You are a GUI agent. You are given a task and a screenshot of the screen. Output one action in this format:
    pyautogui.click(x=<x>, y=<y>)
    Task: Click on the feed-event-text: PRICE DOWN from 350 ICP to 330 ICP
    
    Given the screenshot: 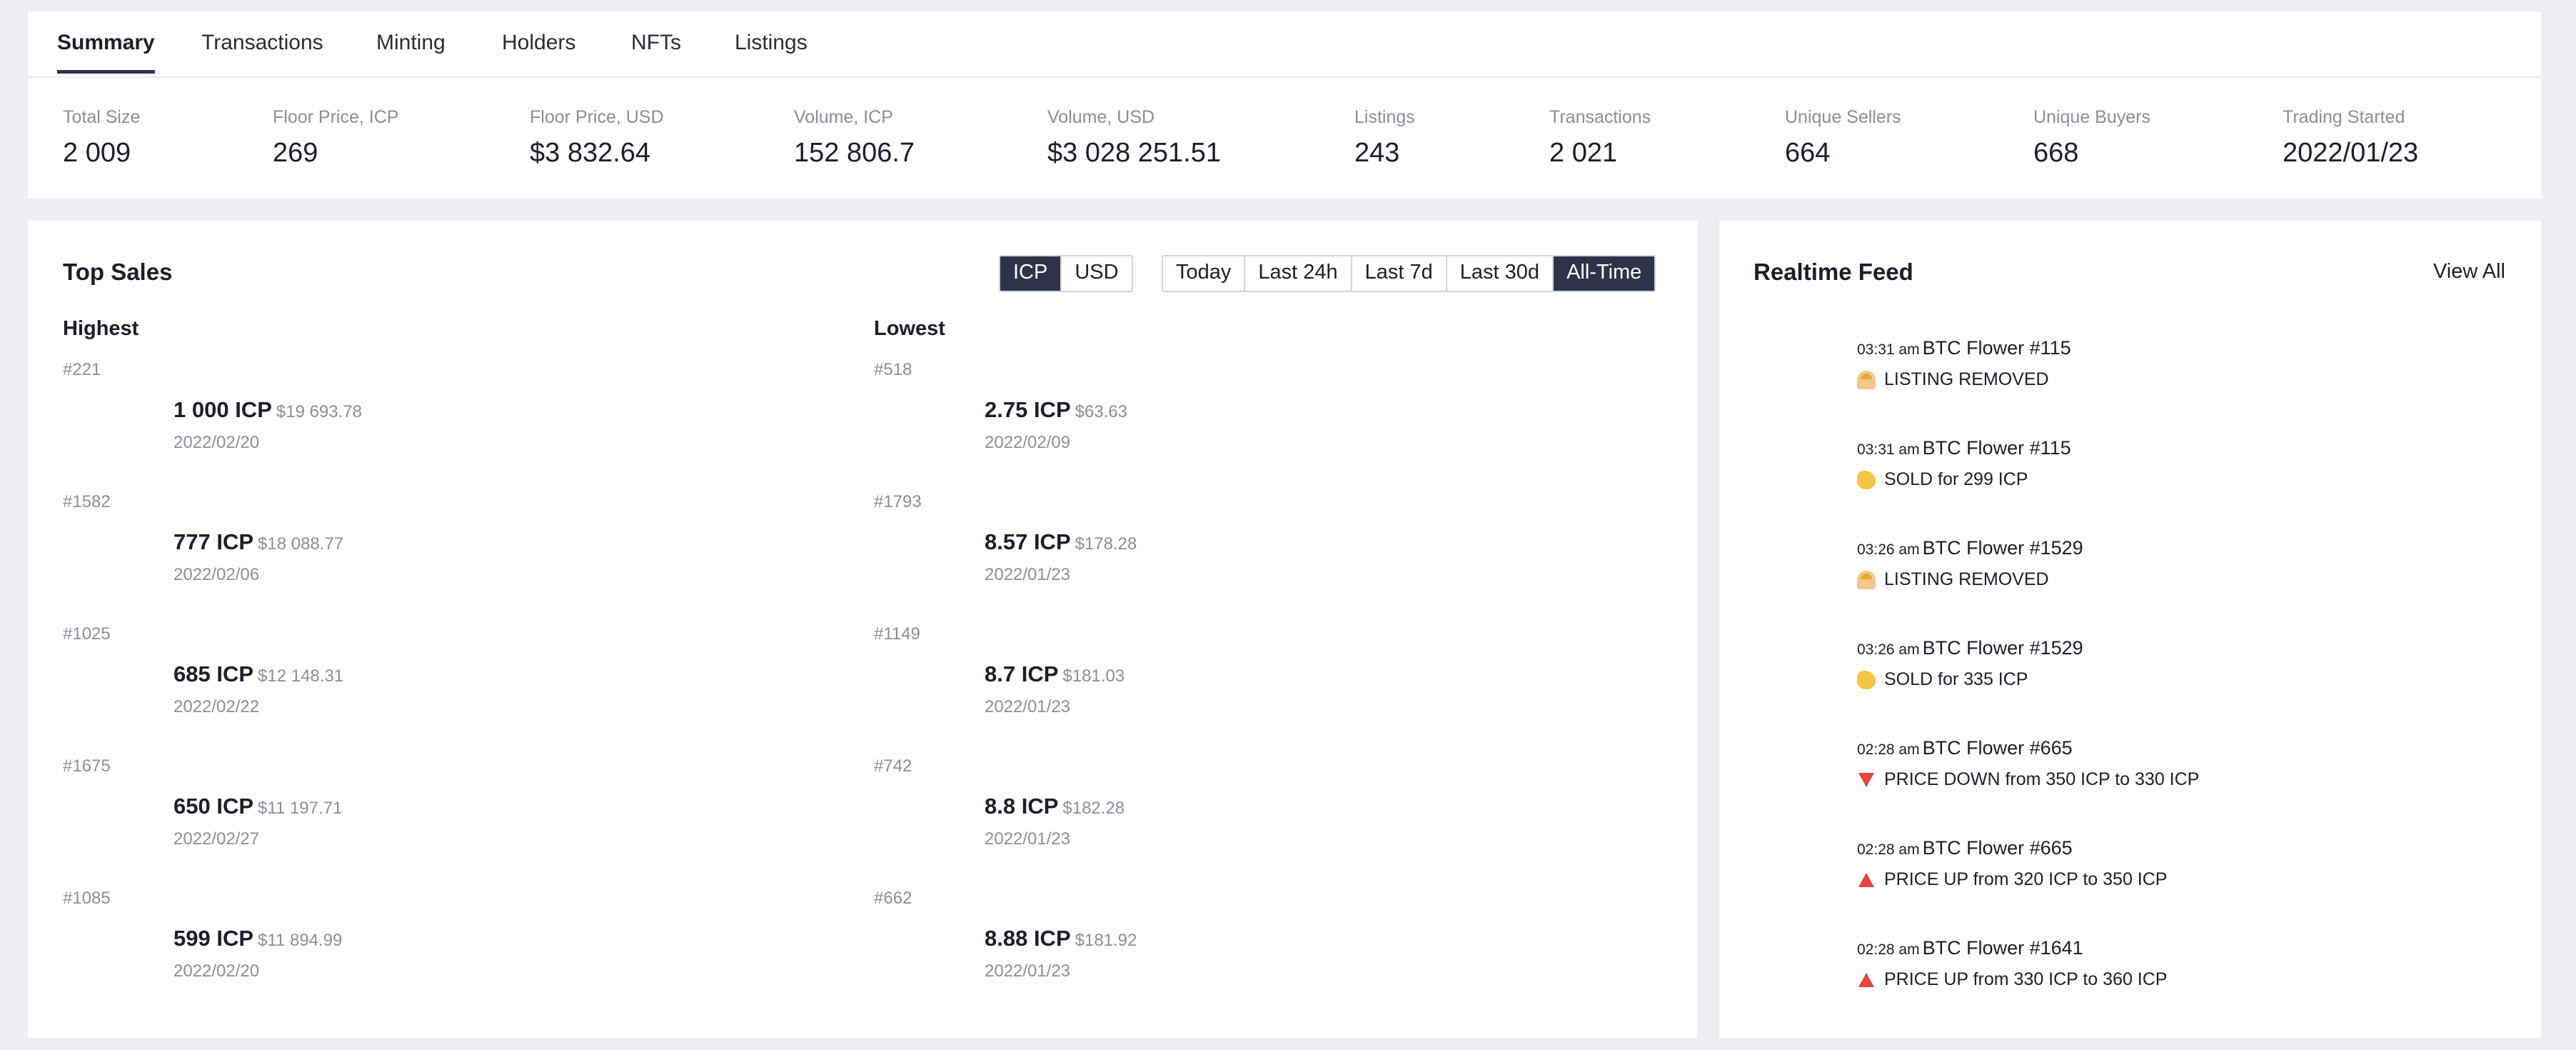 What is the action you would take?
    pyautogui.click(x=2042, y=779)
    